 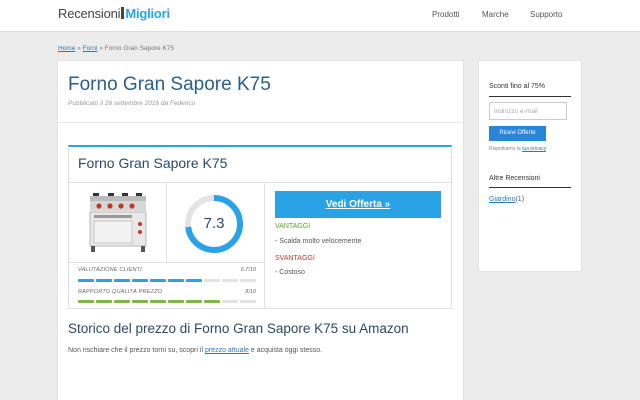 What do you see at coordinates (169, 84) in the screenshot?
I see `page-title: Forno Gran Sapore K75` at bounding box center [169, 84].